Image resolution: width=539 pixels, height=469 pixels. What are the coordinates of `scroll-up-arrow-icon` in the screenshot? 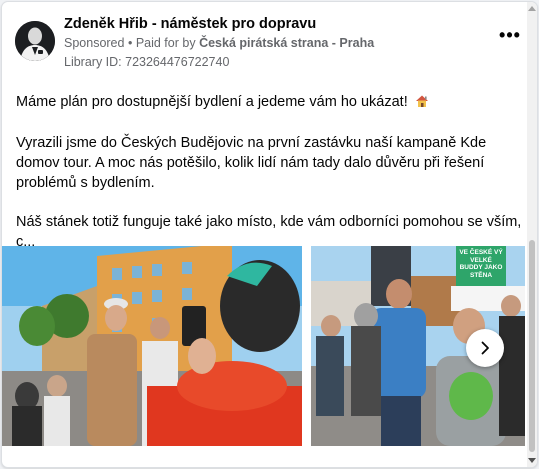 It's located at (532, 8).